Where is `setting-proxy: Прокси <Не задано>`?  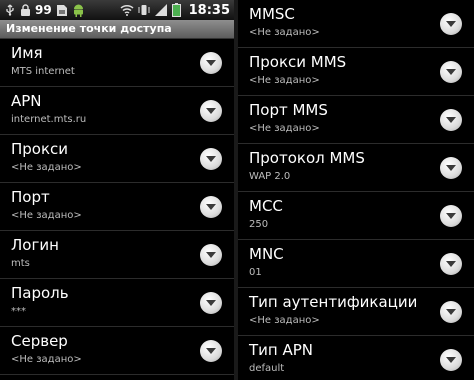
setting-proxy: Прокси <Не задано> is located at coordinates (117, 159).